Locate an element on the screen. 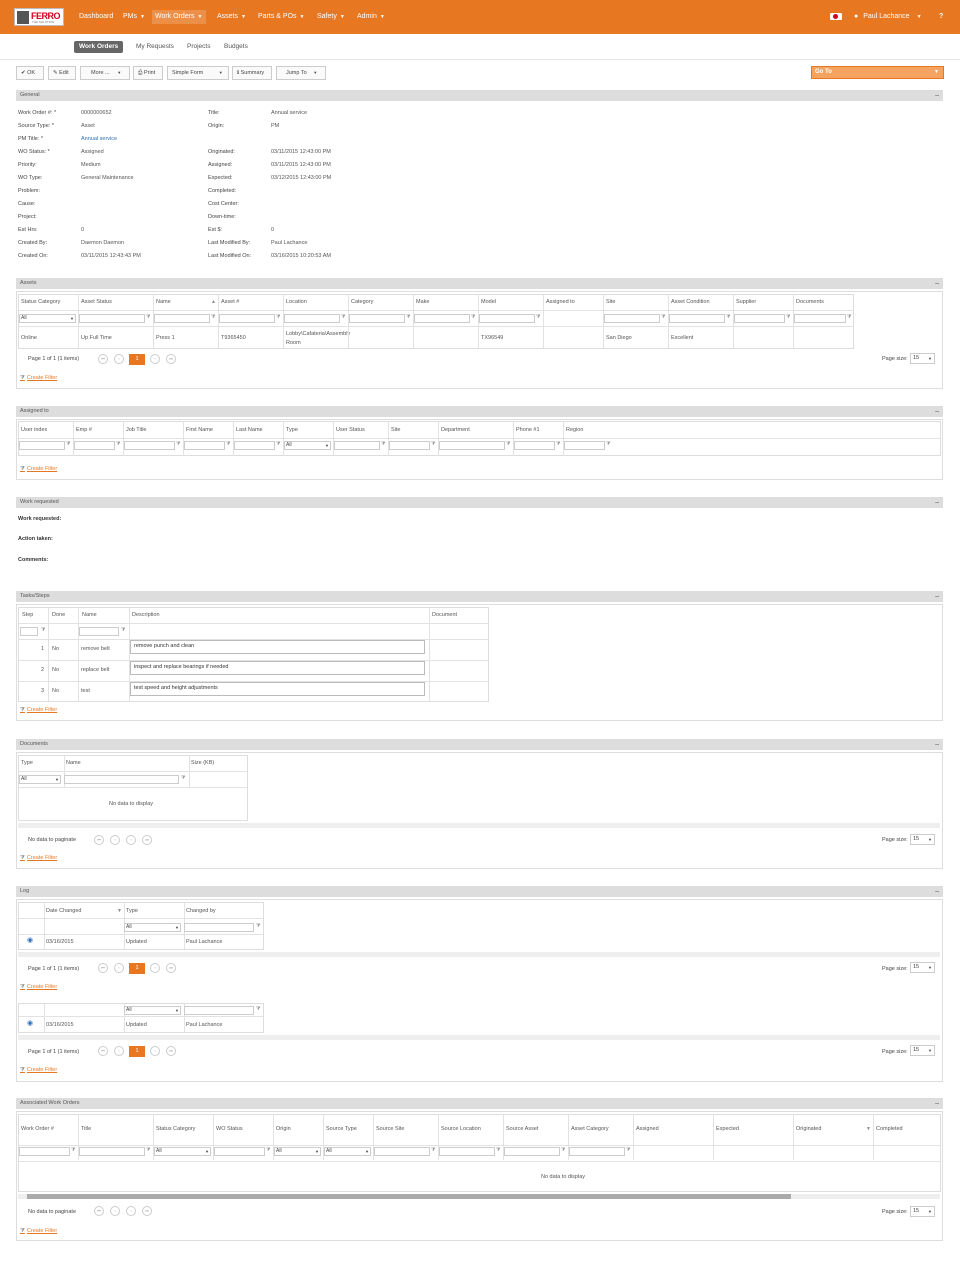 The width and height of the screenshot is (960, 1263). nav-admin: Admin ▼ is located at coordinates (371, 17).